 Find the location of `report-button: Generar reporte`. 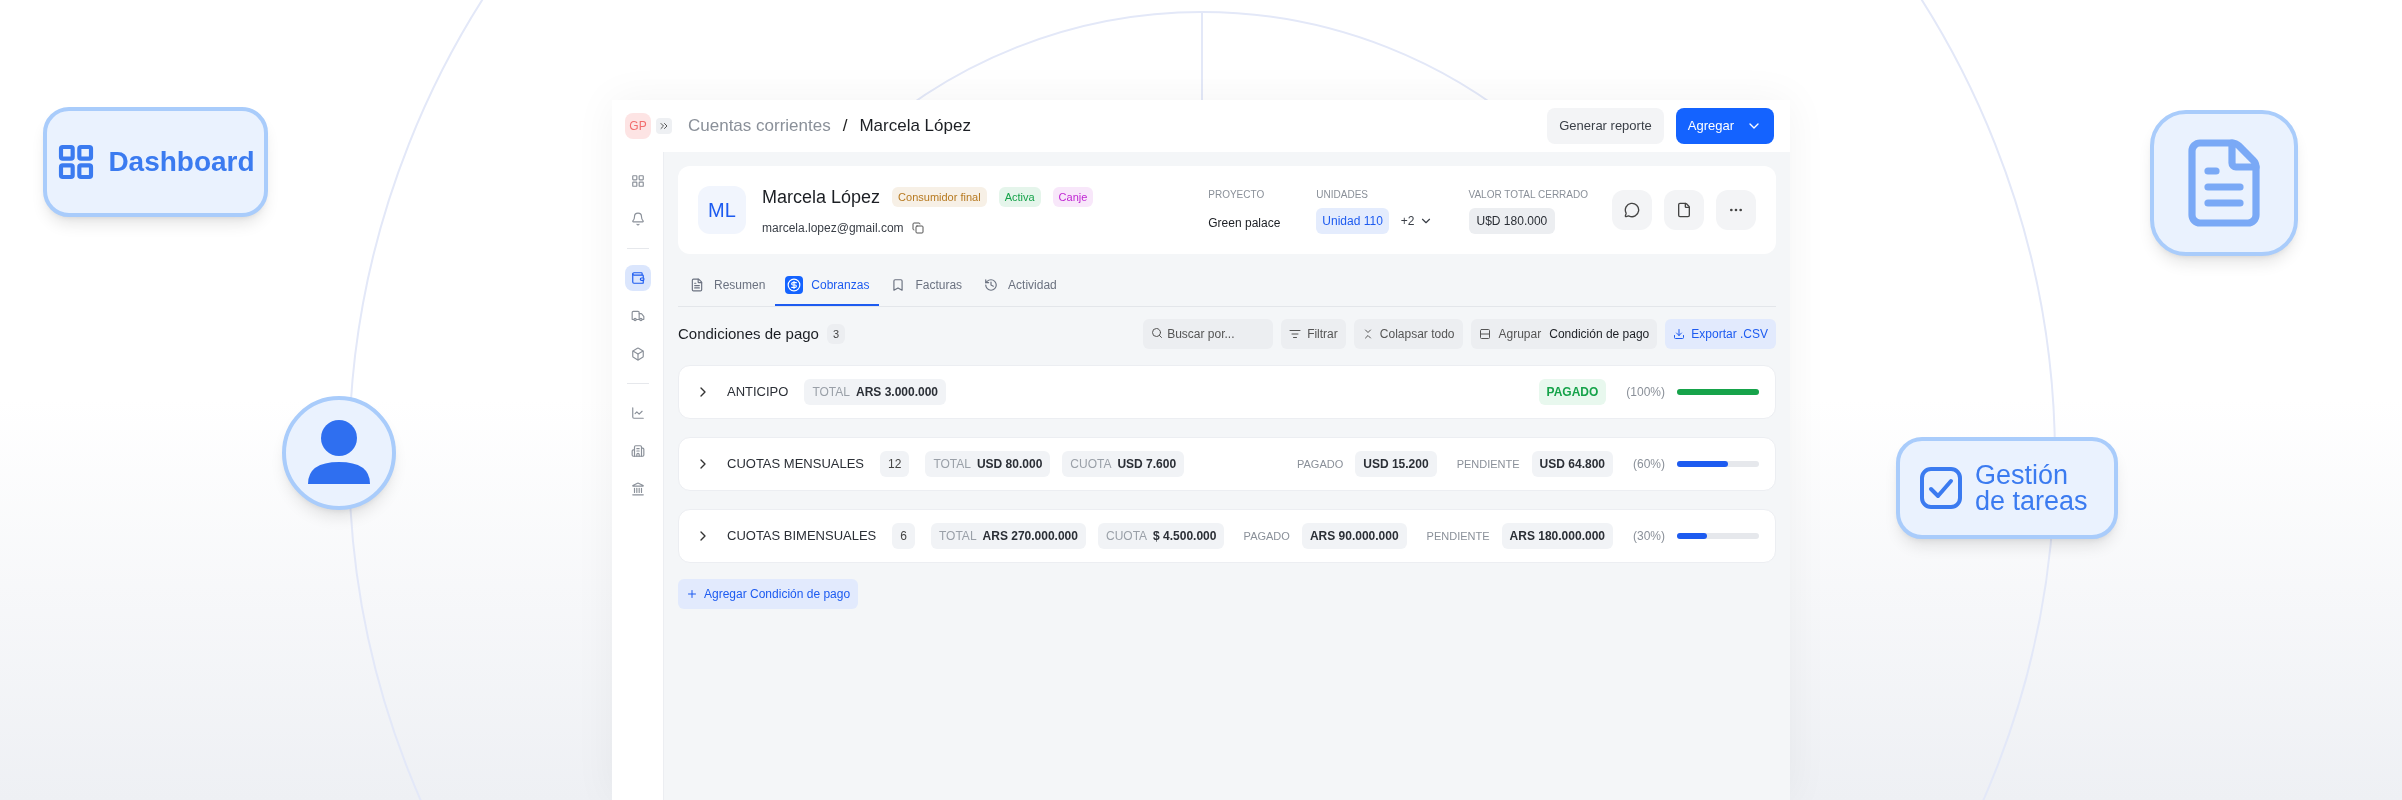

report-button: Generar reporte is located at coordinates (1605, 126).